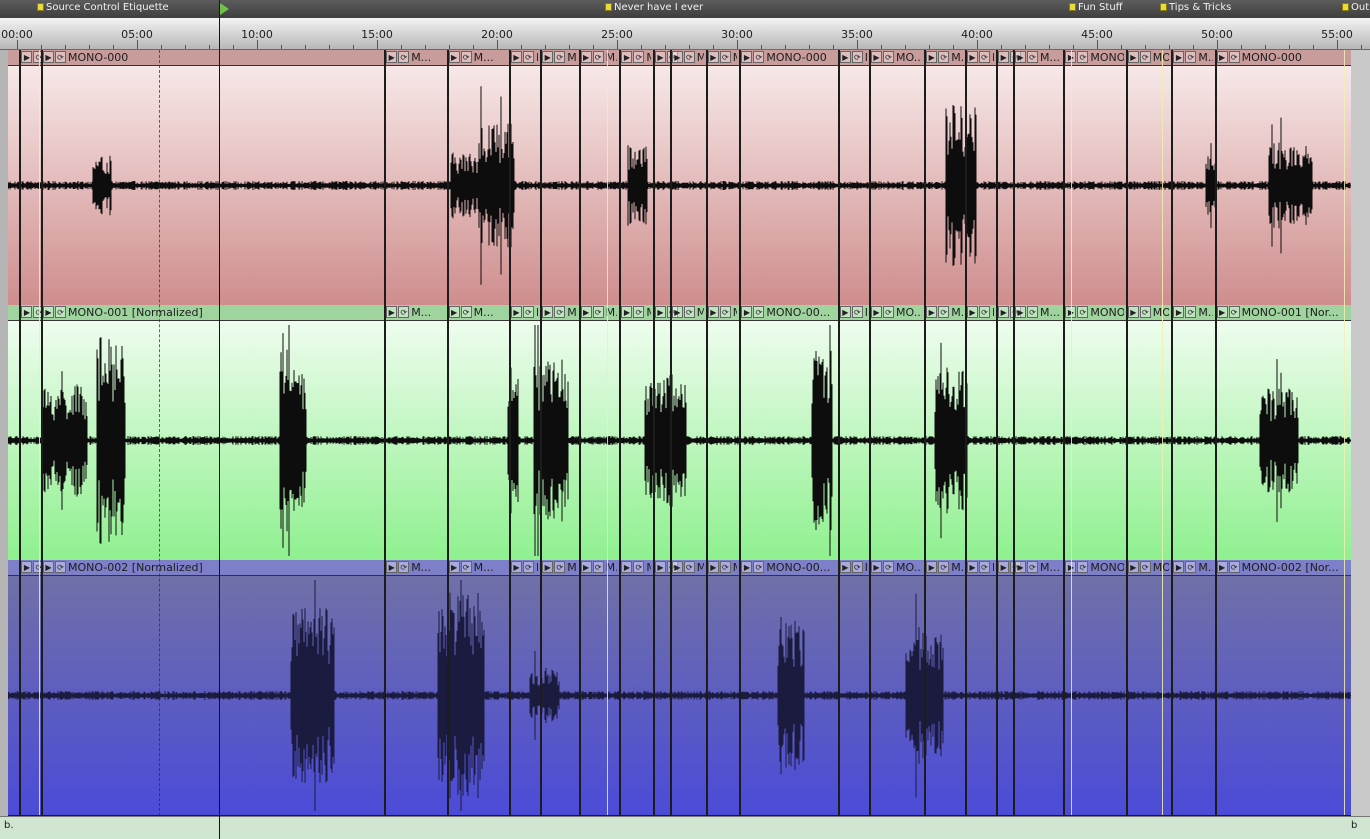 The width and height of the screenshot is (1370, 839). Describe the element at coordinates (800, 57) in the screenshot. I see `clip-label: MONO-000` at that location.